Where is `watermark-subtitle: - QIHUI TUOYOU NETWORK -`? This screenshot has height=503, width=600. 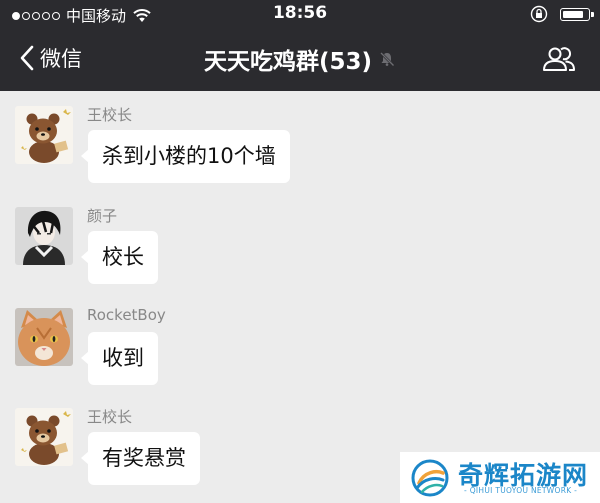 watermark-subtitle: - QIHUI TUOYOU NETWORK - is located at coordinates (521, 490).